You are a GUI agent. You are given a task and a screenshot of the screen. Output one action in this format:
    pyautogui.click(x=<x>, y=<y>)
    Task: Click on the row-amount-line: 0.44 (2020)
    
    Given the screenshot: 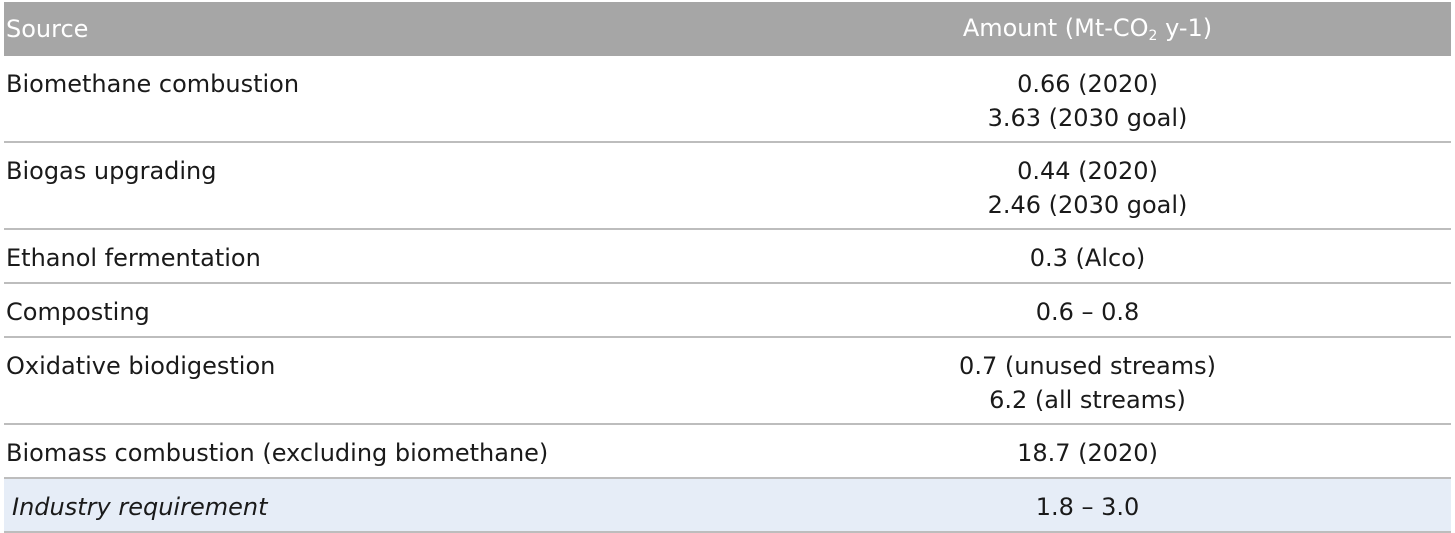 What is the action you would take?
    pyautogui.click(x=1087, y=171)
    